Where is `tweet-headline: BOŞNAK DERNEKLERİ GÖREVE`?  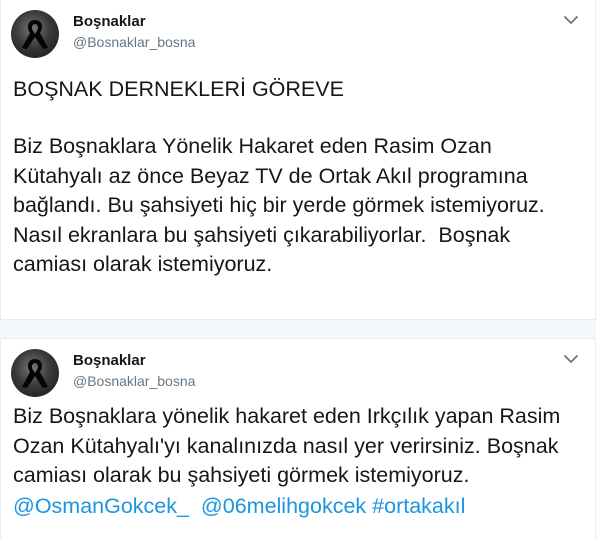 tweet-headline: BOŞNAK DERNEKLERİ GÖREVE is located at coordinates (178, 89).